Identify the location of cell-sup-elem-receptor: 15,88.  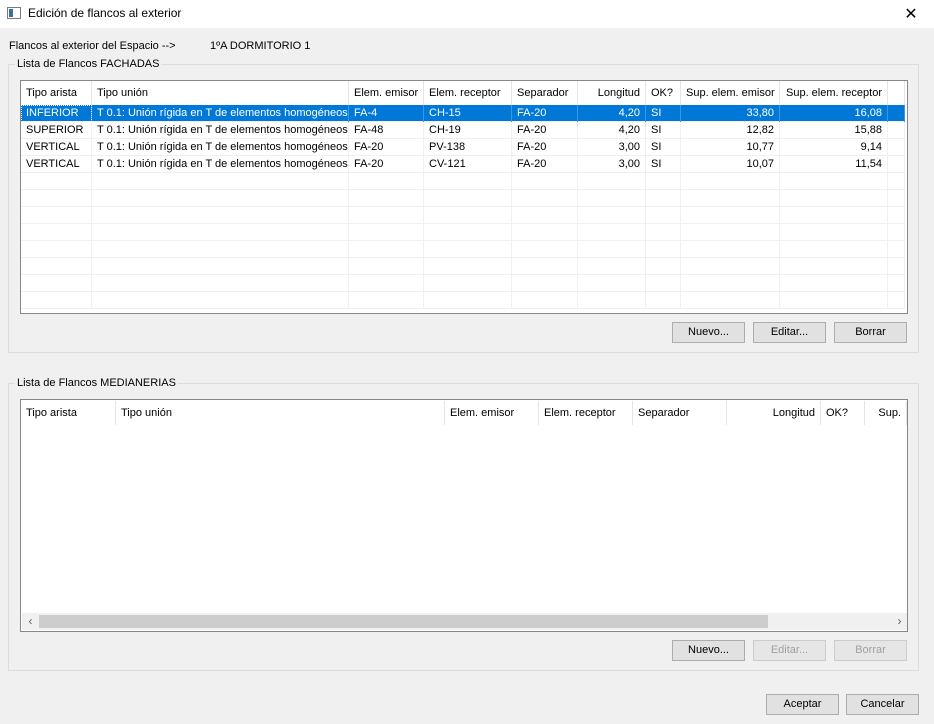
(834, 130).